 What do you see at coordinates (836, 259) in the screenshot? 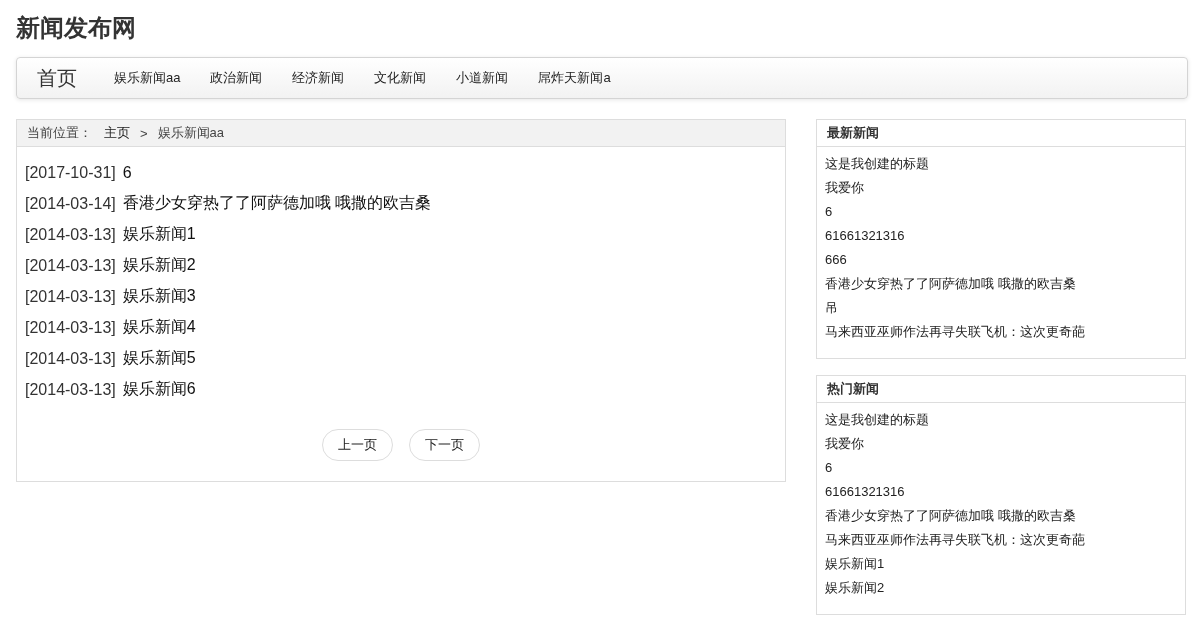
I see `sidebar-news-link: 666` at bounding box center [836, 259].